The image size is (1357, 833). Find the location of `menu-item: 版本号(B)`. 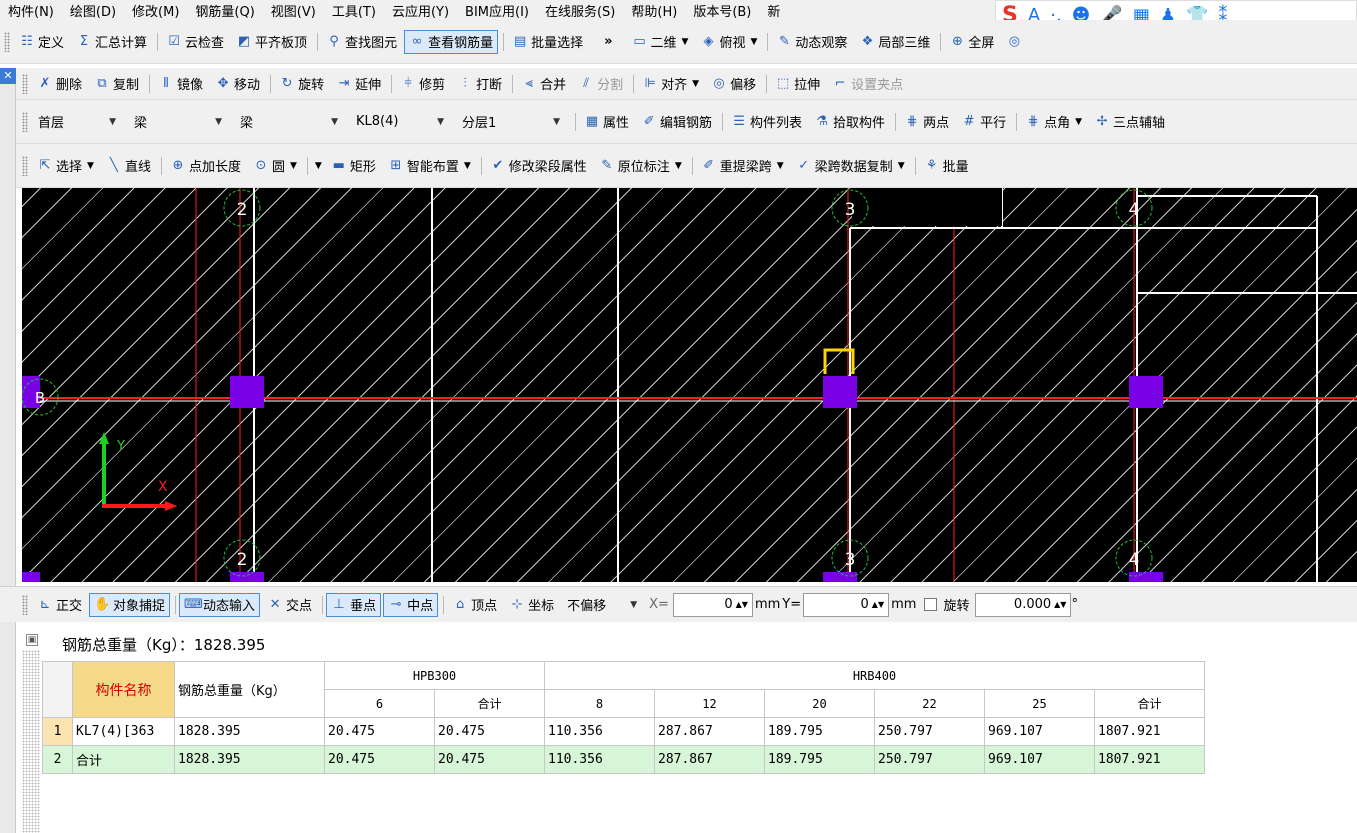

menu-item: 版本号(B) is located at coordinates (722, 10).